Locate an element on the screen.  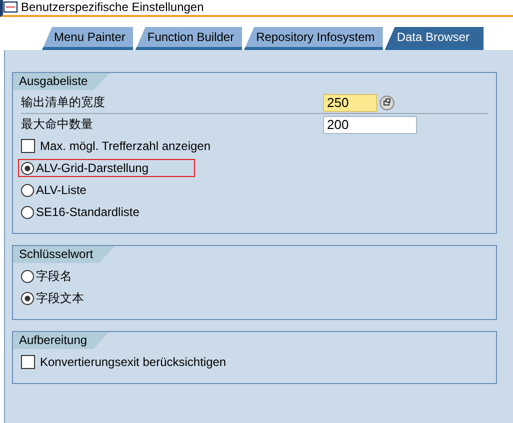
input-field: 200 is located at coordinates (370, 125).